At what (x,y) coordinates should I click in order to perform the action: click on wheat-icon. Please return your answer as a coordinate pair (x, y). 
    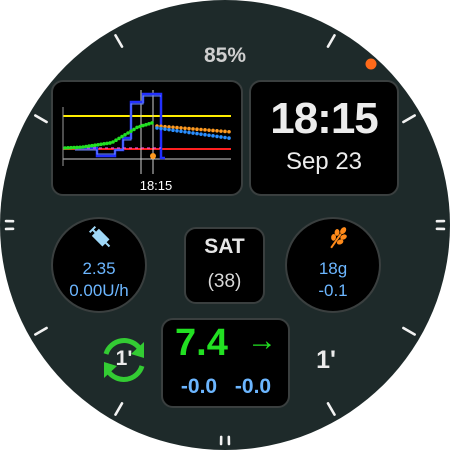
    Looking at the image, I should click on (338, 238).